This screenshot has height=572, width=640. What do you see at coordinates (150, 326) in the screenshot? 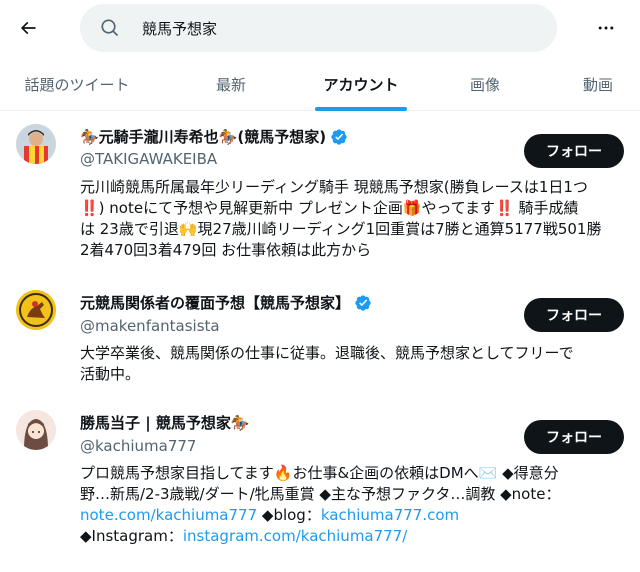
I see `user-handle: @makenfantasista` at bounding box center [150, 326].